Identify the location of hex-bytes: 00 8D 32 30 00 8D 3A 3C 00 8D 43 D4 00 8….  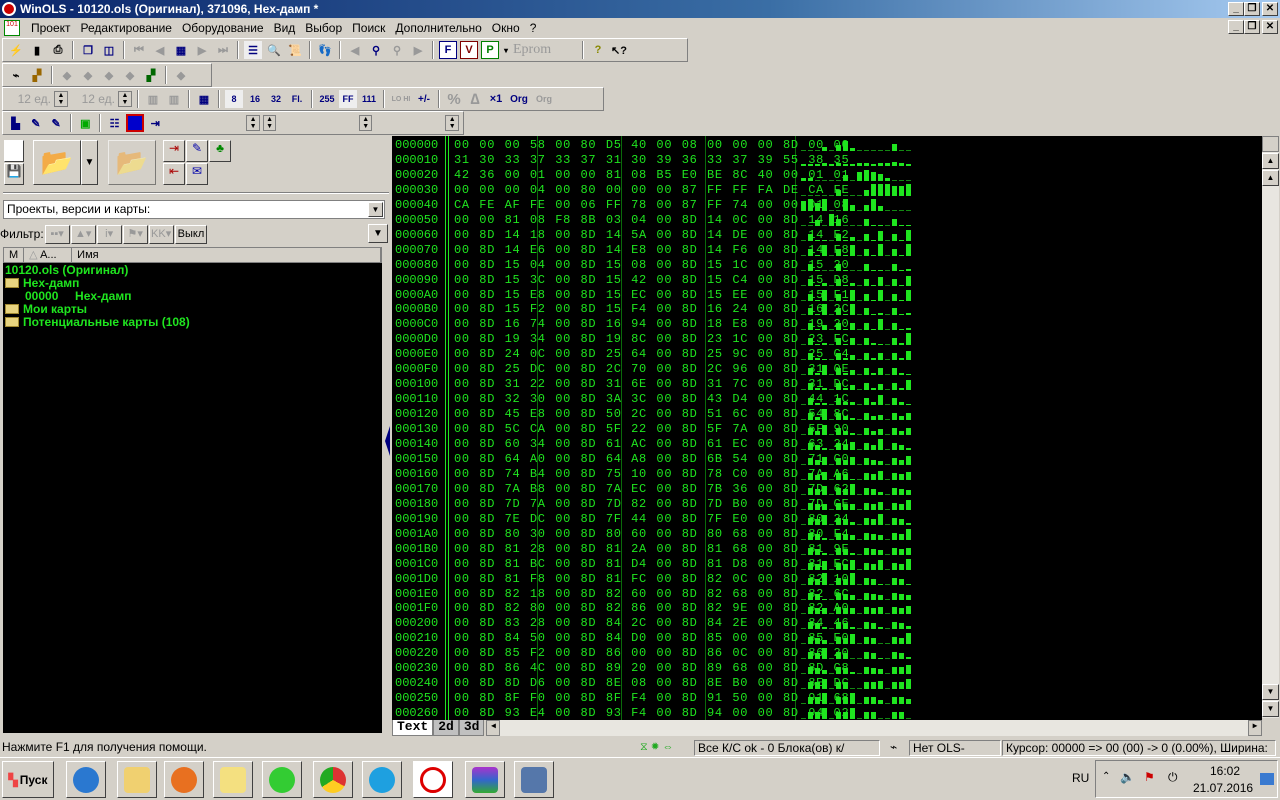
(651, 399).